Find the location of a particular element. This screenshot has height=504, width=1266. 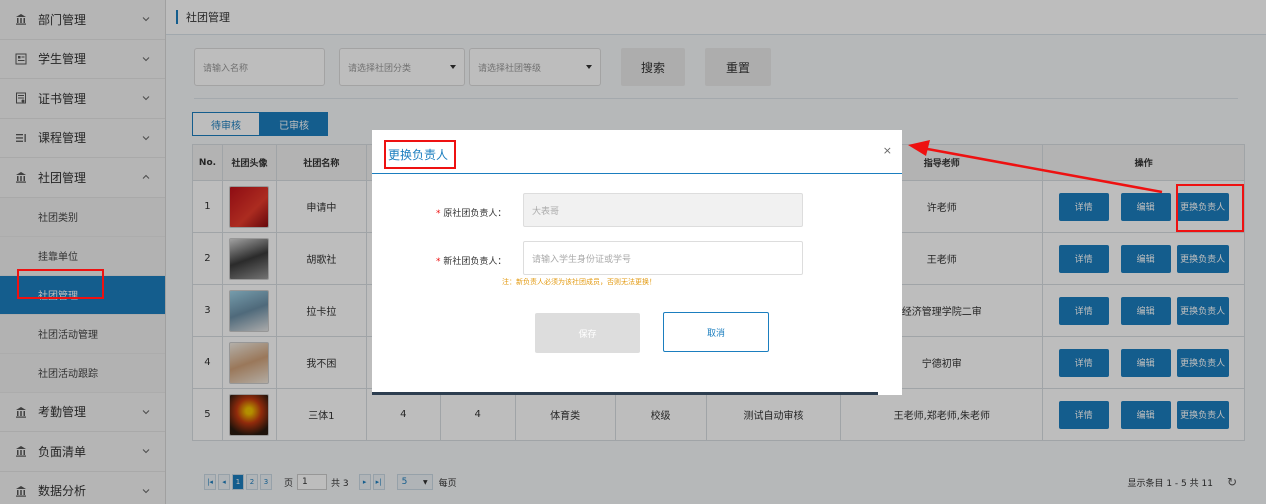

dialog-header: 更换负责人 × is located at coordinates (637, 152).